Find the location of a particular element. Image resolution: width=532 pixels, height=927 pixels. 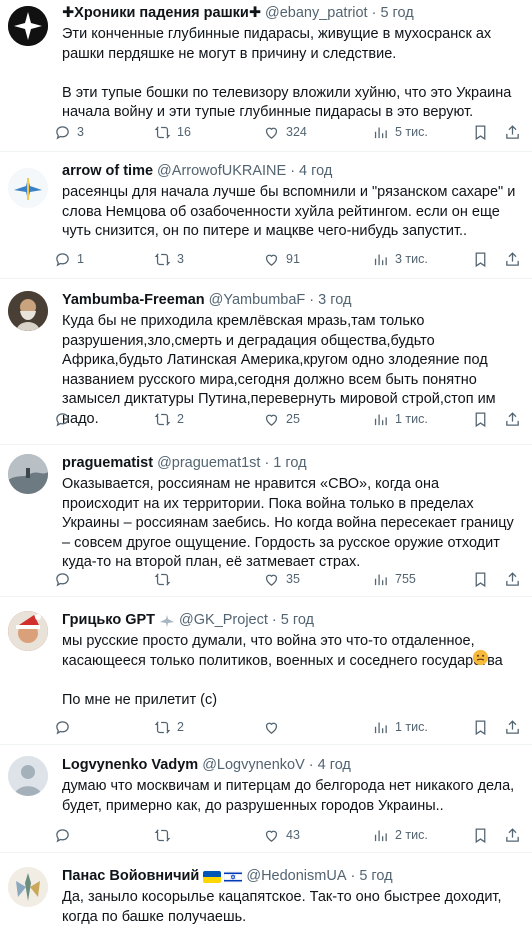

reply-button: 3 is located at coordinates (69, 132).